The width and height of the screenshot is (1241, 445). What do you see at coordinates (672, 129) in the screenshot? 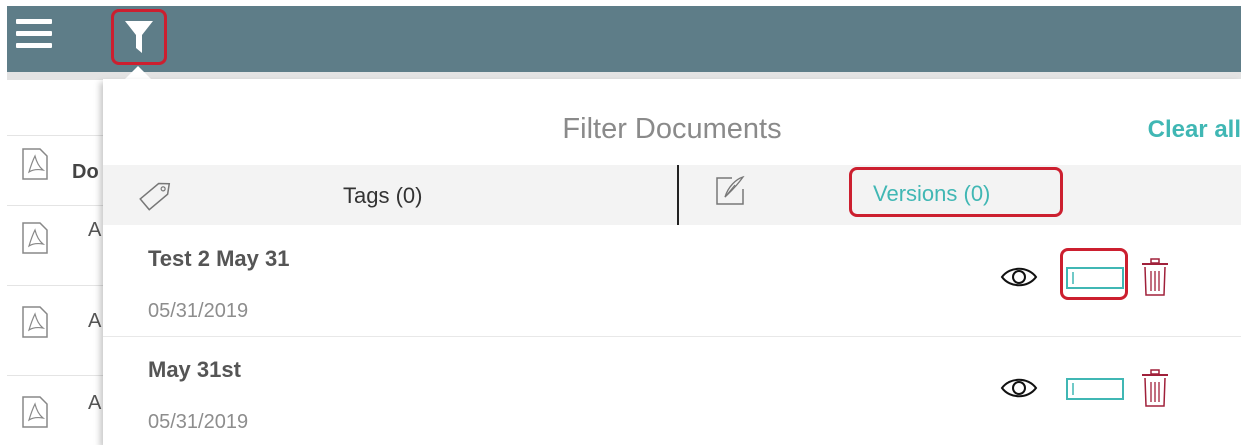
I see `panel-title: Filter Documents` at bounding box center [672, 129].